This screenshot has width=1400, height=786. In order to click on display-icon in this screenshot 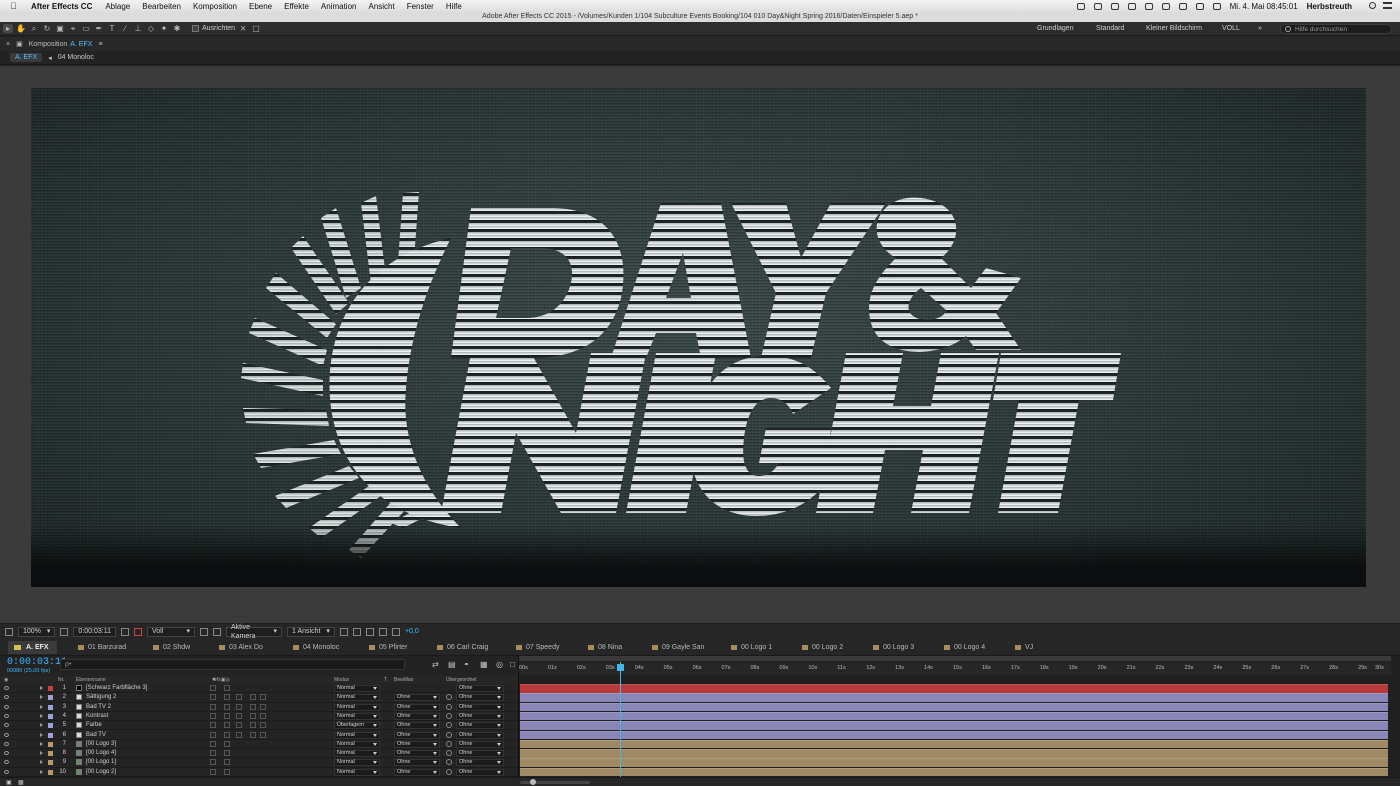, I will do `click(1131, 6)`.